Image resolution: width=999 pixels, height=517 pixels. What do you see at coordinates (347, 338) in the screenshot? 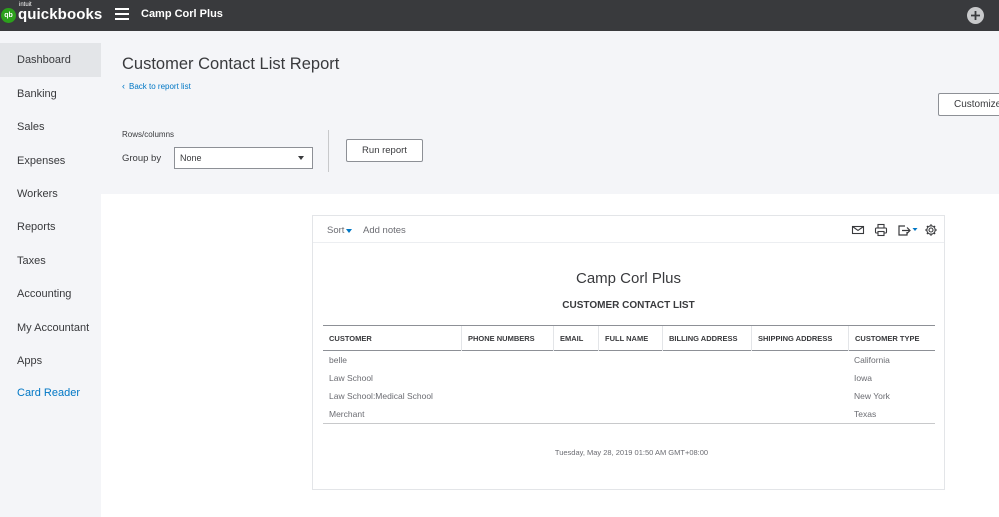
I see `column-header-customer: CUSTOMER` at bounding box center [347, 338].